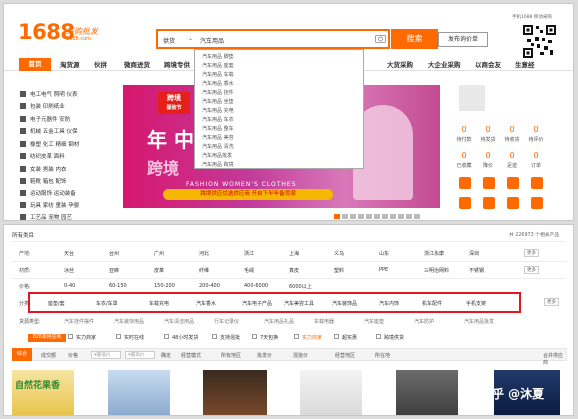  I want to click on min-price-input: ¥最低价, so click(106, 355).